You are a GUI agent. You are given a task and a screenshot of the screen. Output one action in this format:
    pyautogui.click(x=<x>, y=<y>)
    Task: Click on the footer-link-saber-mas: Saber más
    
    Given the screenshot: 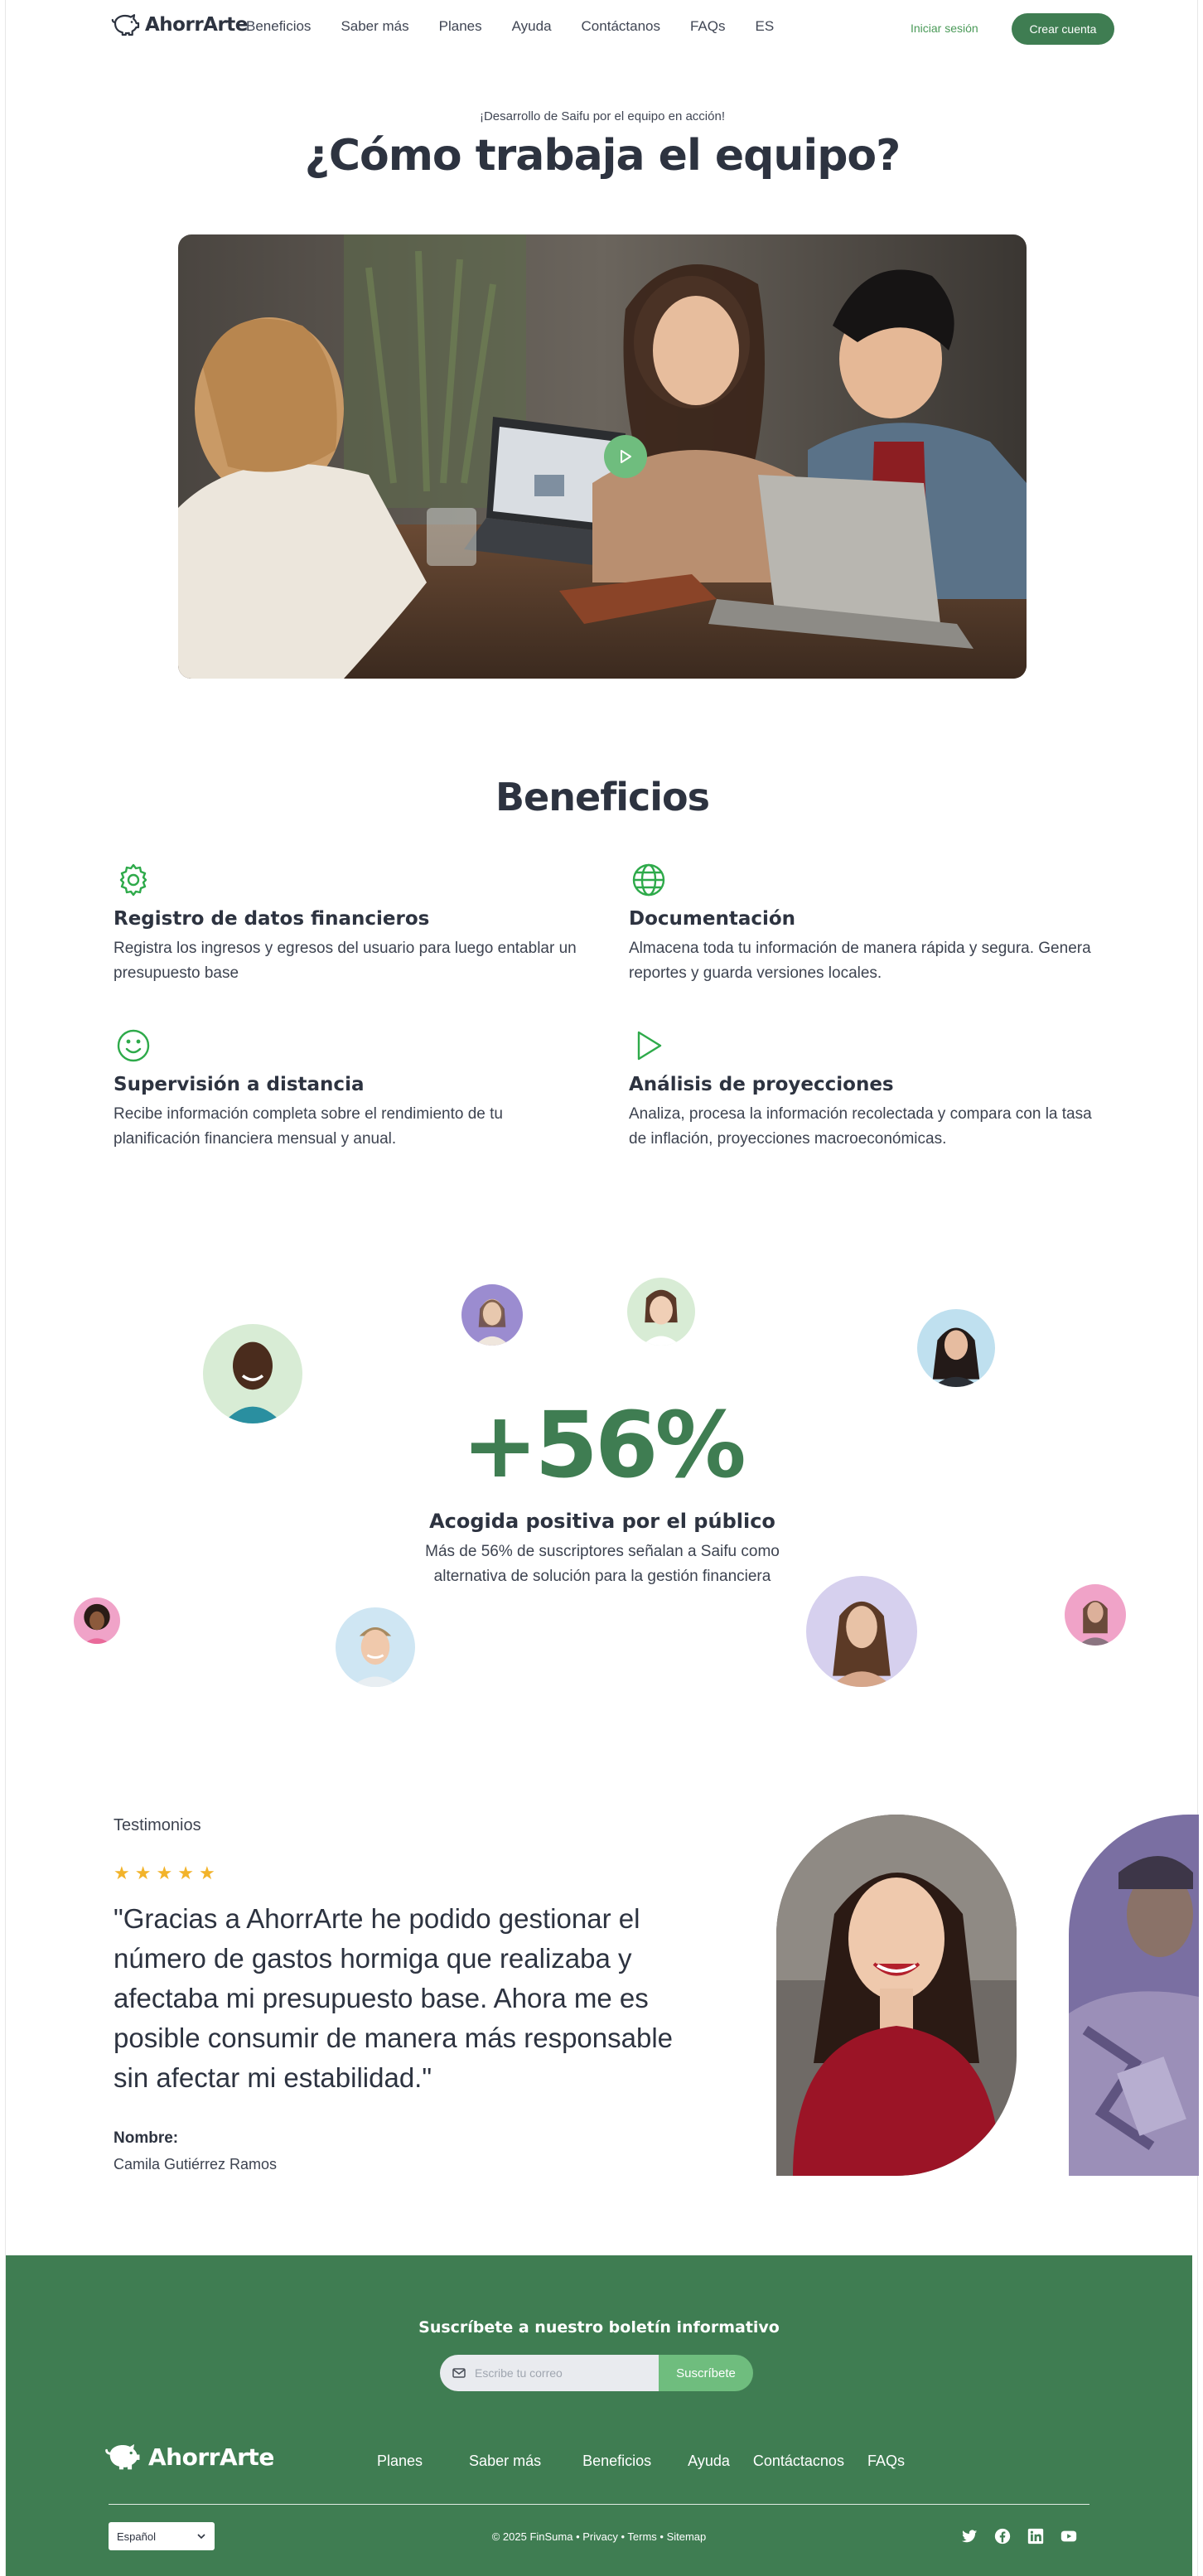 What is the action you would take?
    pyautogui.click(x=505, y=2461)
    